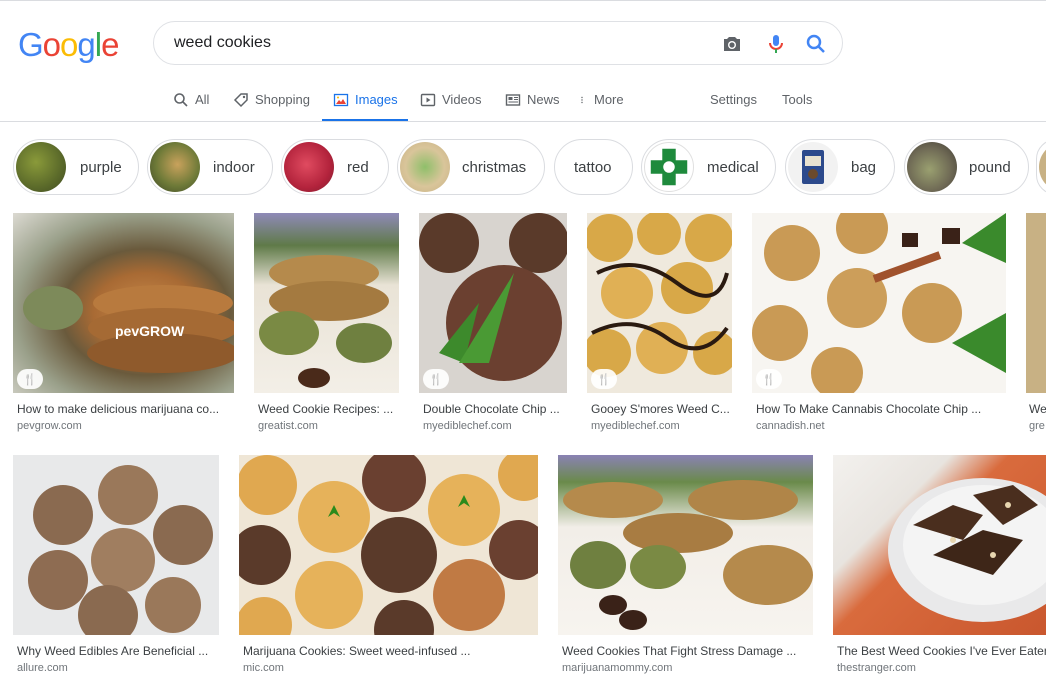 The width and height of the screenshot is (1046, 679). What do you see at coordinates (498, 43) in the screenshot?
I see `search-box: weed cookies` at bounding box center [498, 43].